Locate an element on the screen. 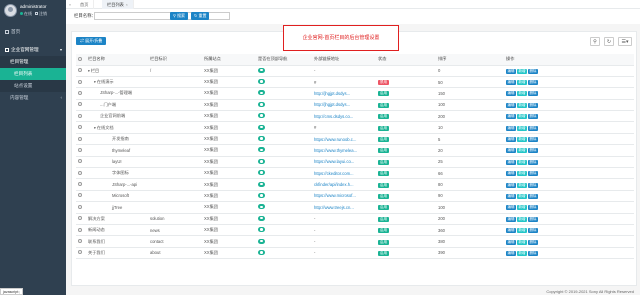 This screenshot has height=295, width=640. col-header-order: 排序 is located at coordinates (470, 60).